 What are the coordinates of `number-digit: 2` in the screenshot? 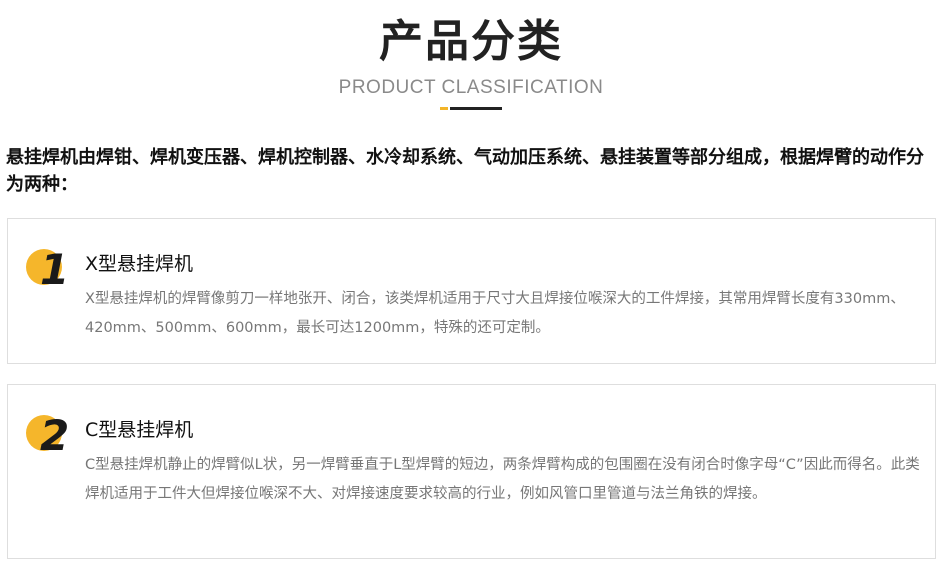 It's located at (55, 435).